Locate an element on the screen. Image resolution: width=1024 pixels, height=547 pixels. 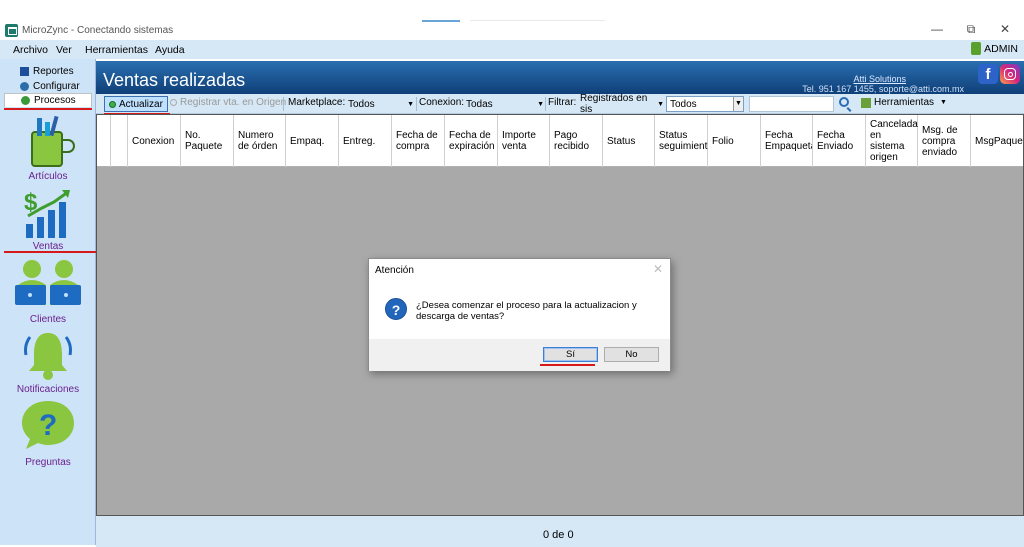
column-header: Numero de órden is located at coordinates (260, 141).